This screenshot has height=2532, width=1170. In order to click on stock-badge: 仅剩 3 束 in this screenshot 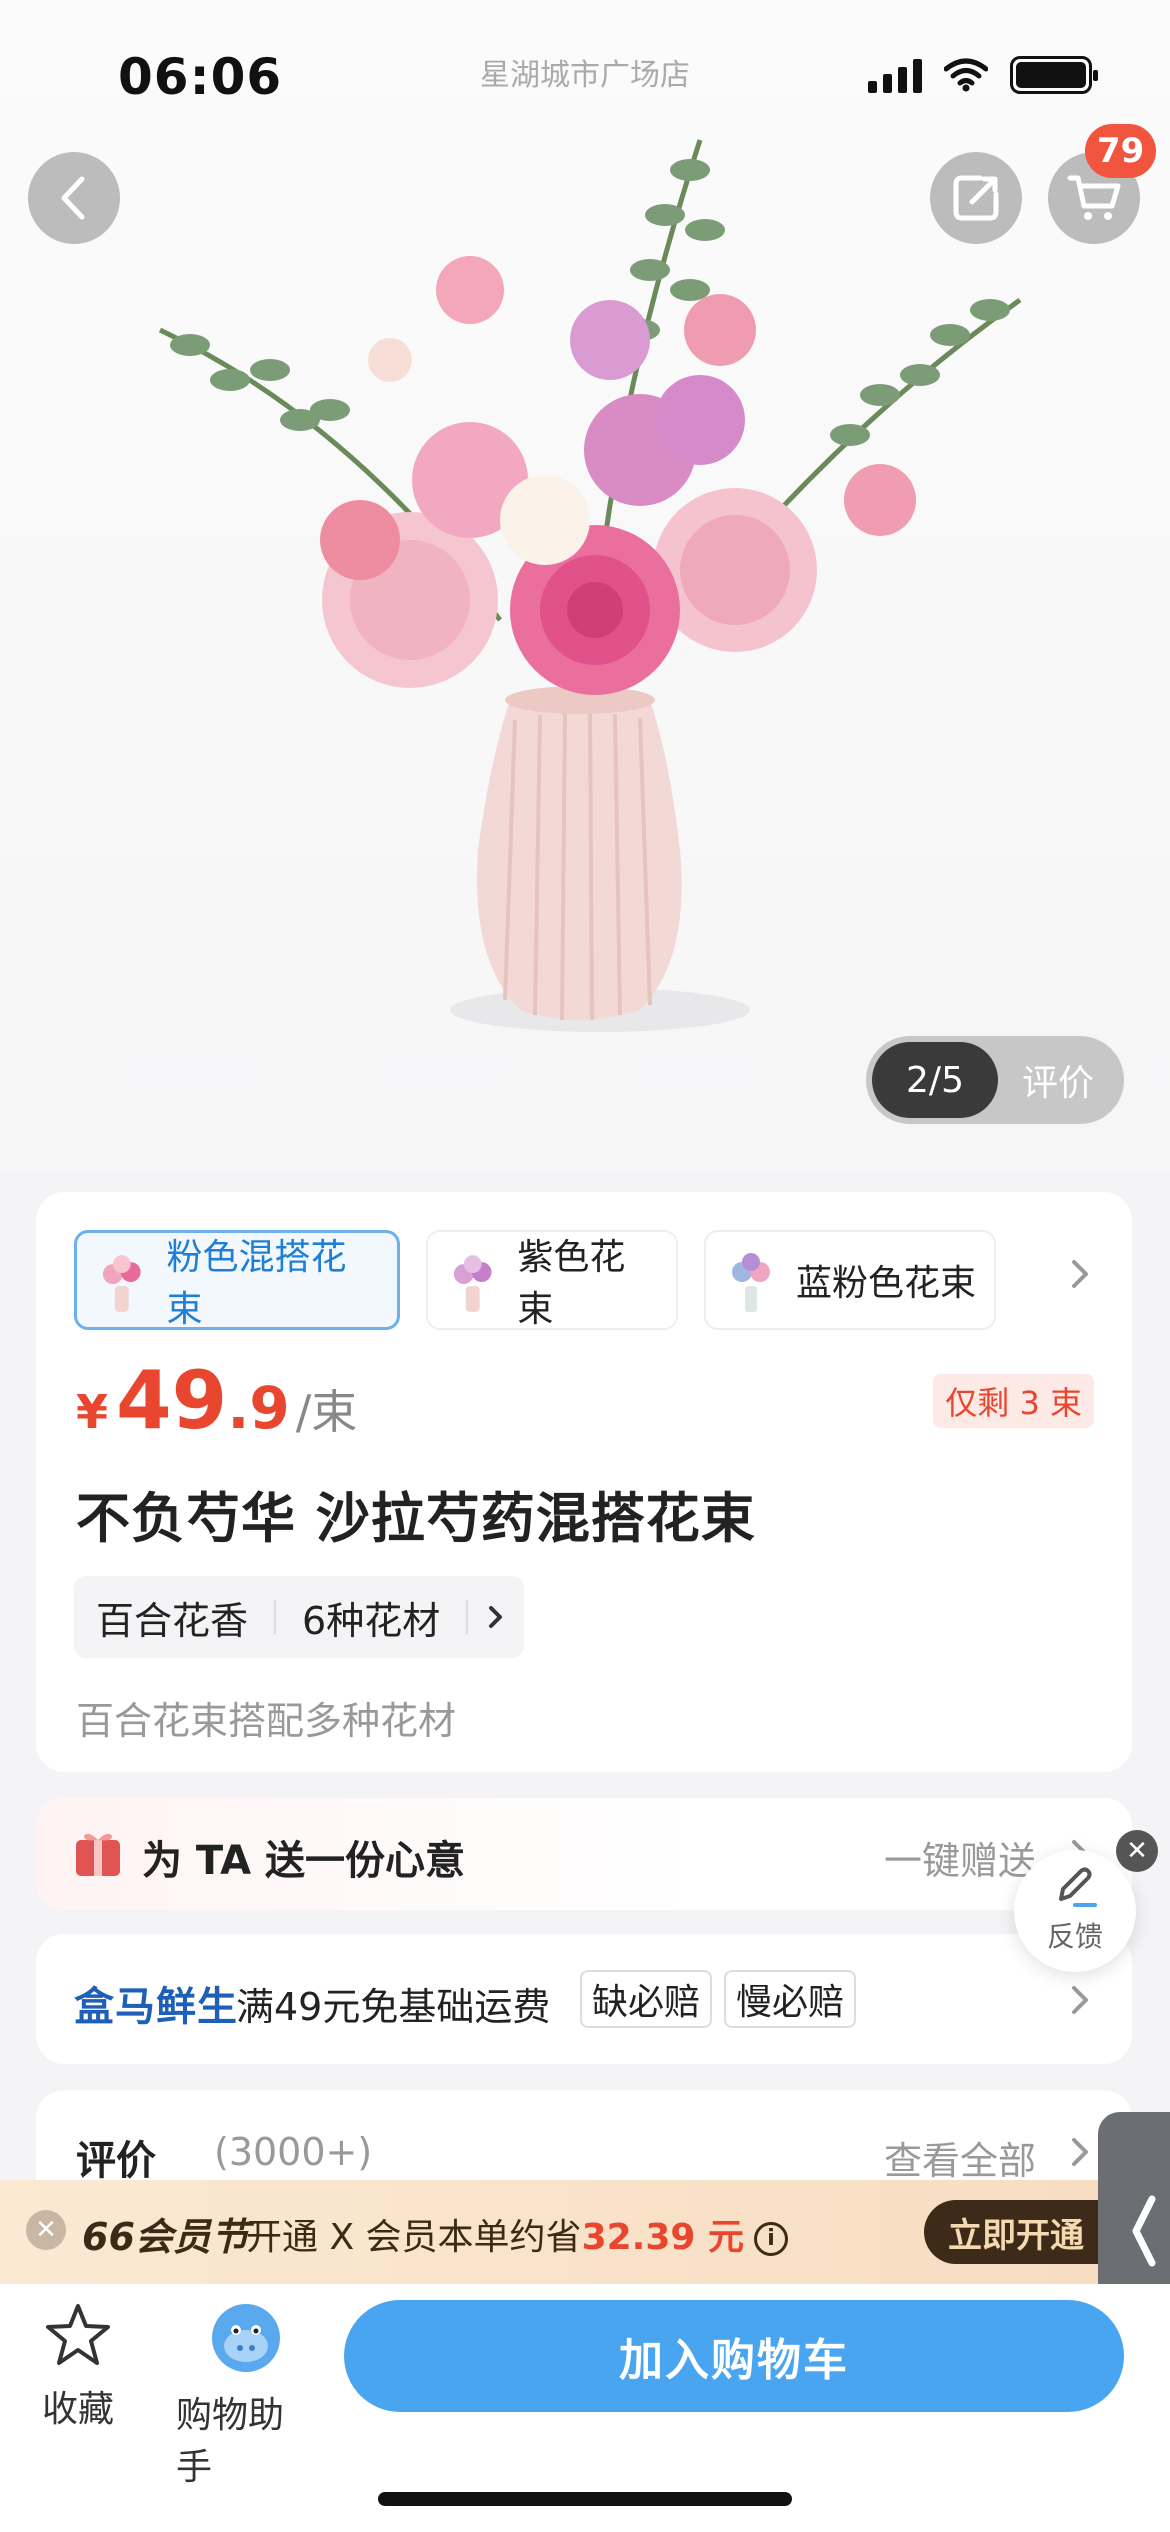, I will do `click(1013, 1401)`.